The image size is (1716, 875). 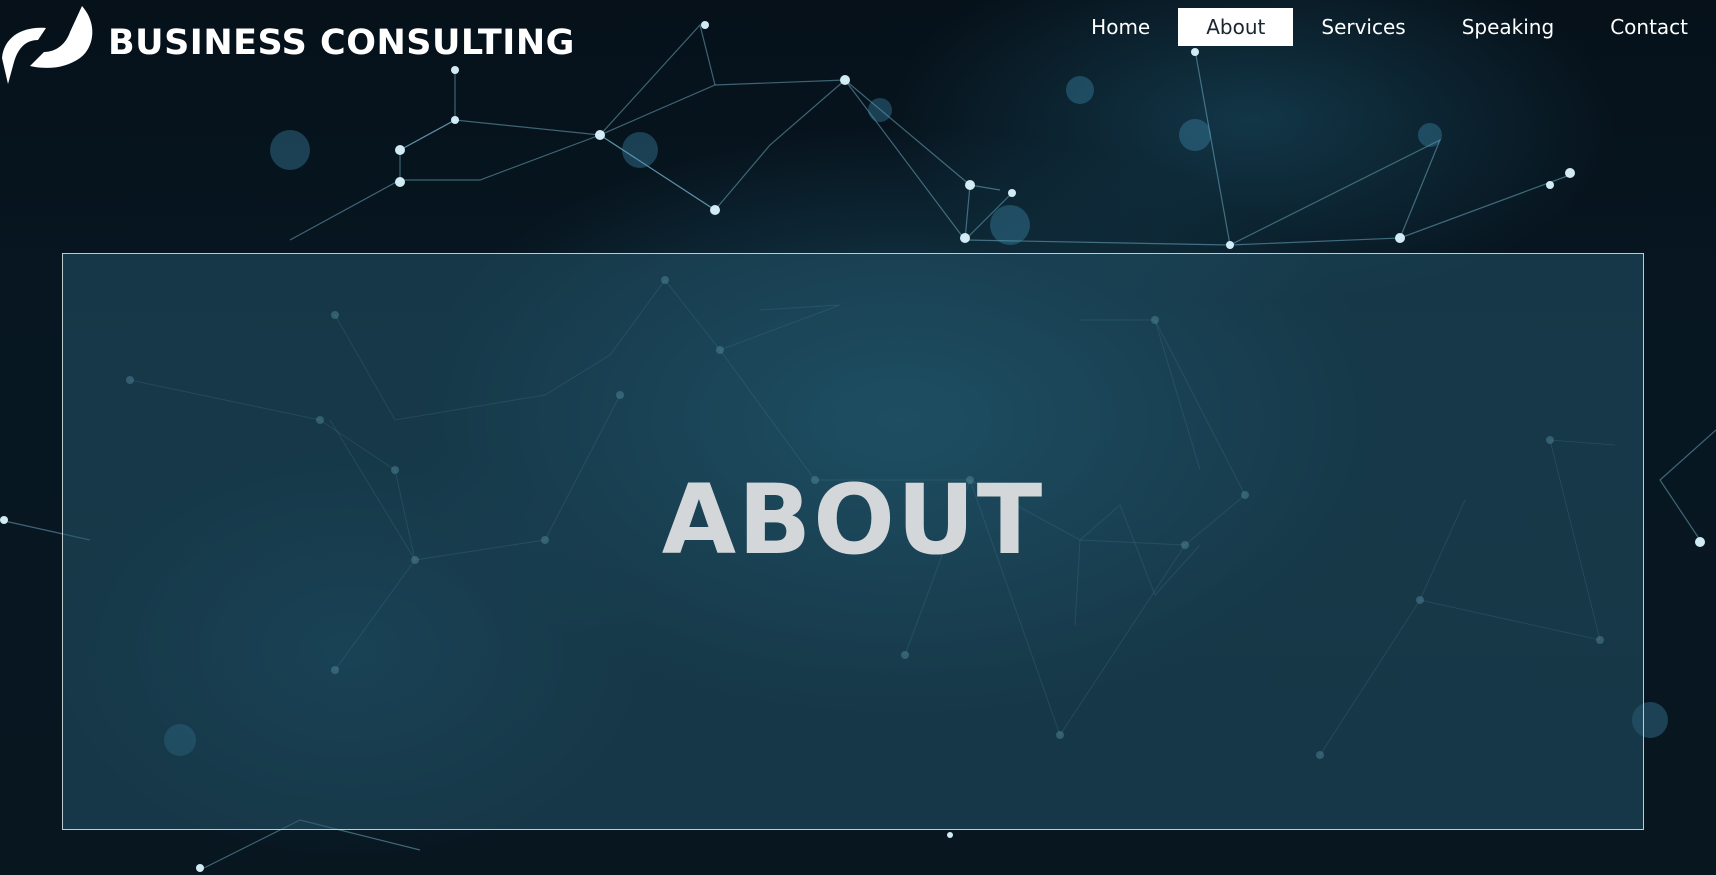 What do you see at coordinates (341, 43) in the screenshot?
I see `brand-name: BUSINESS CONSULTING` at bounding box center [341, 43].